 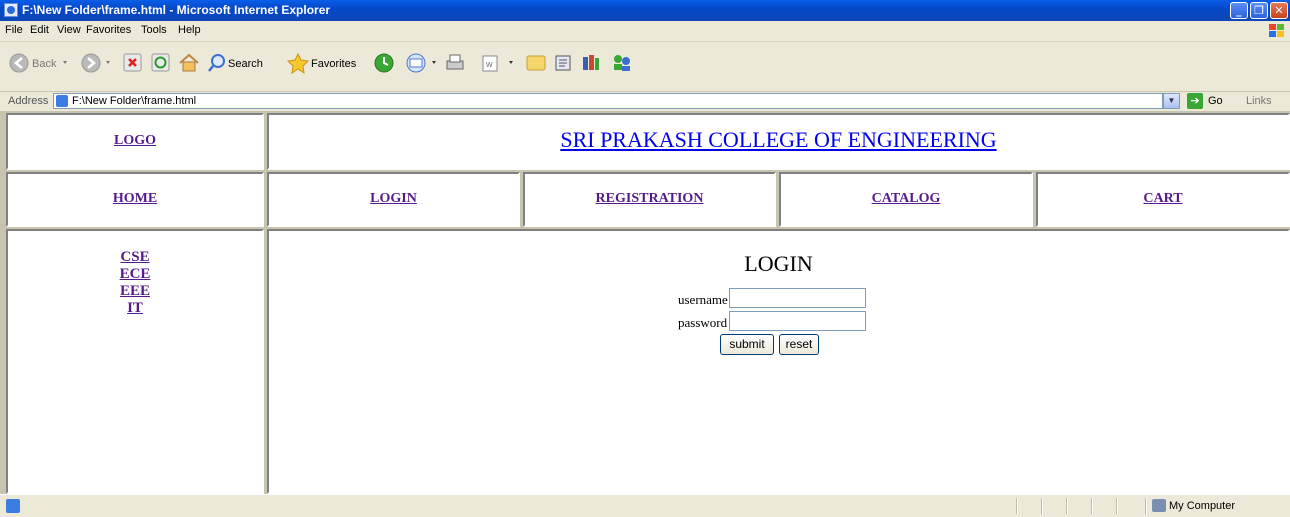 I want to click on home-frame: HOME, so click(x=135, y=199).